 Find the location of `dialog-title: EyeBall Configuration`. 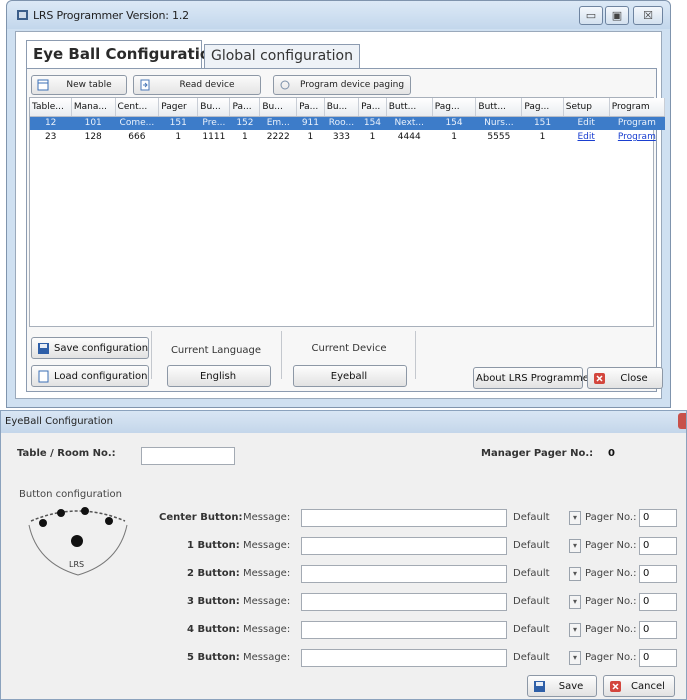

dialog-title: EyeBall Configuration is located at coordinates (59, 421).